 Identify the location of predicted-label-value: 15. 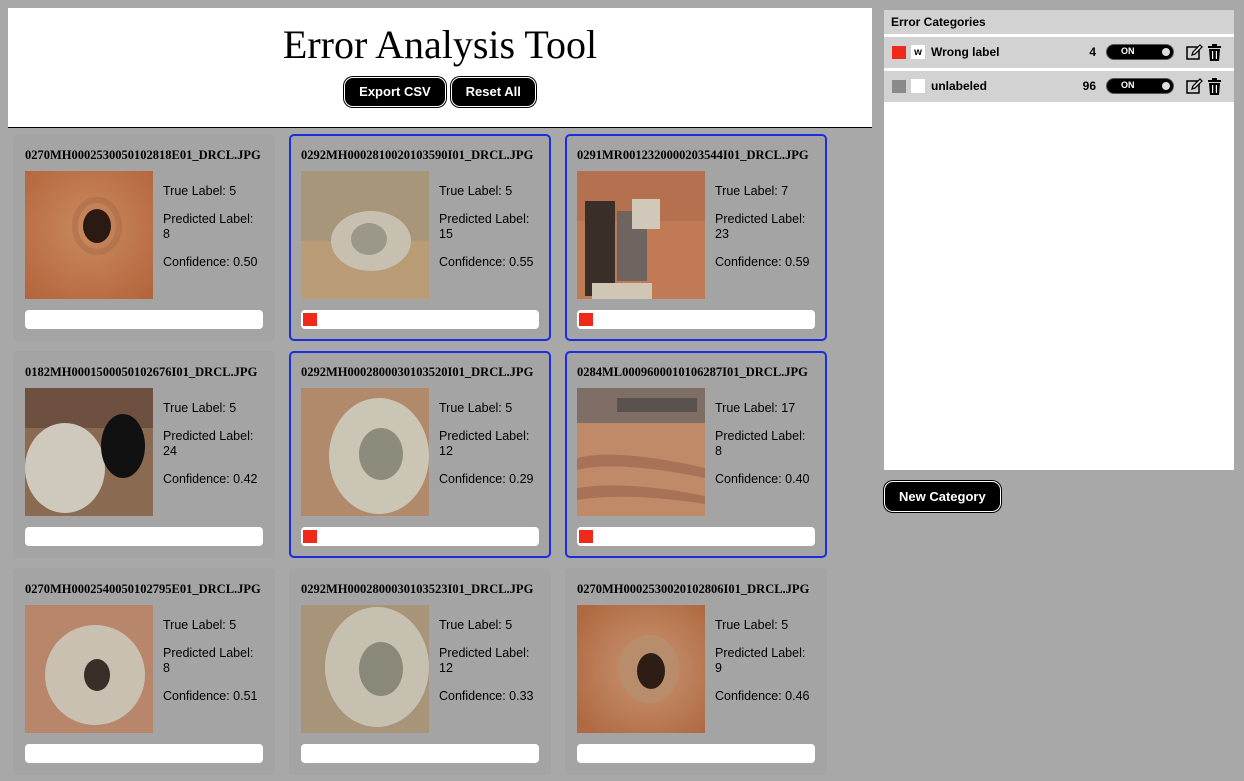
(446, 234).